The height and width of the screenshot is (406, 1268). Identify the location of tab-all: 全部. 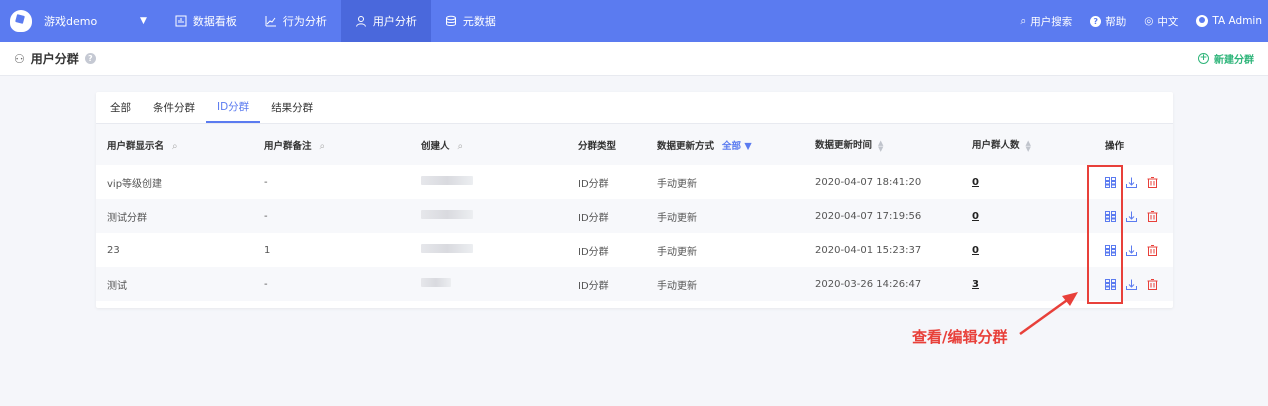
(120, 107).